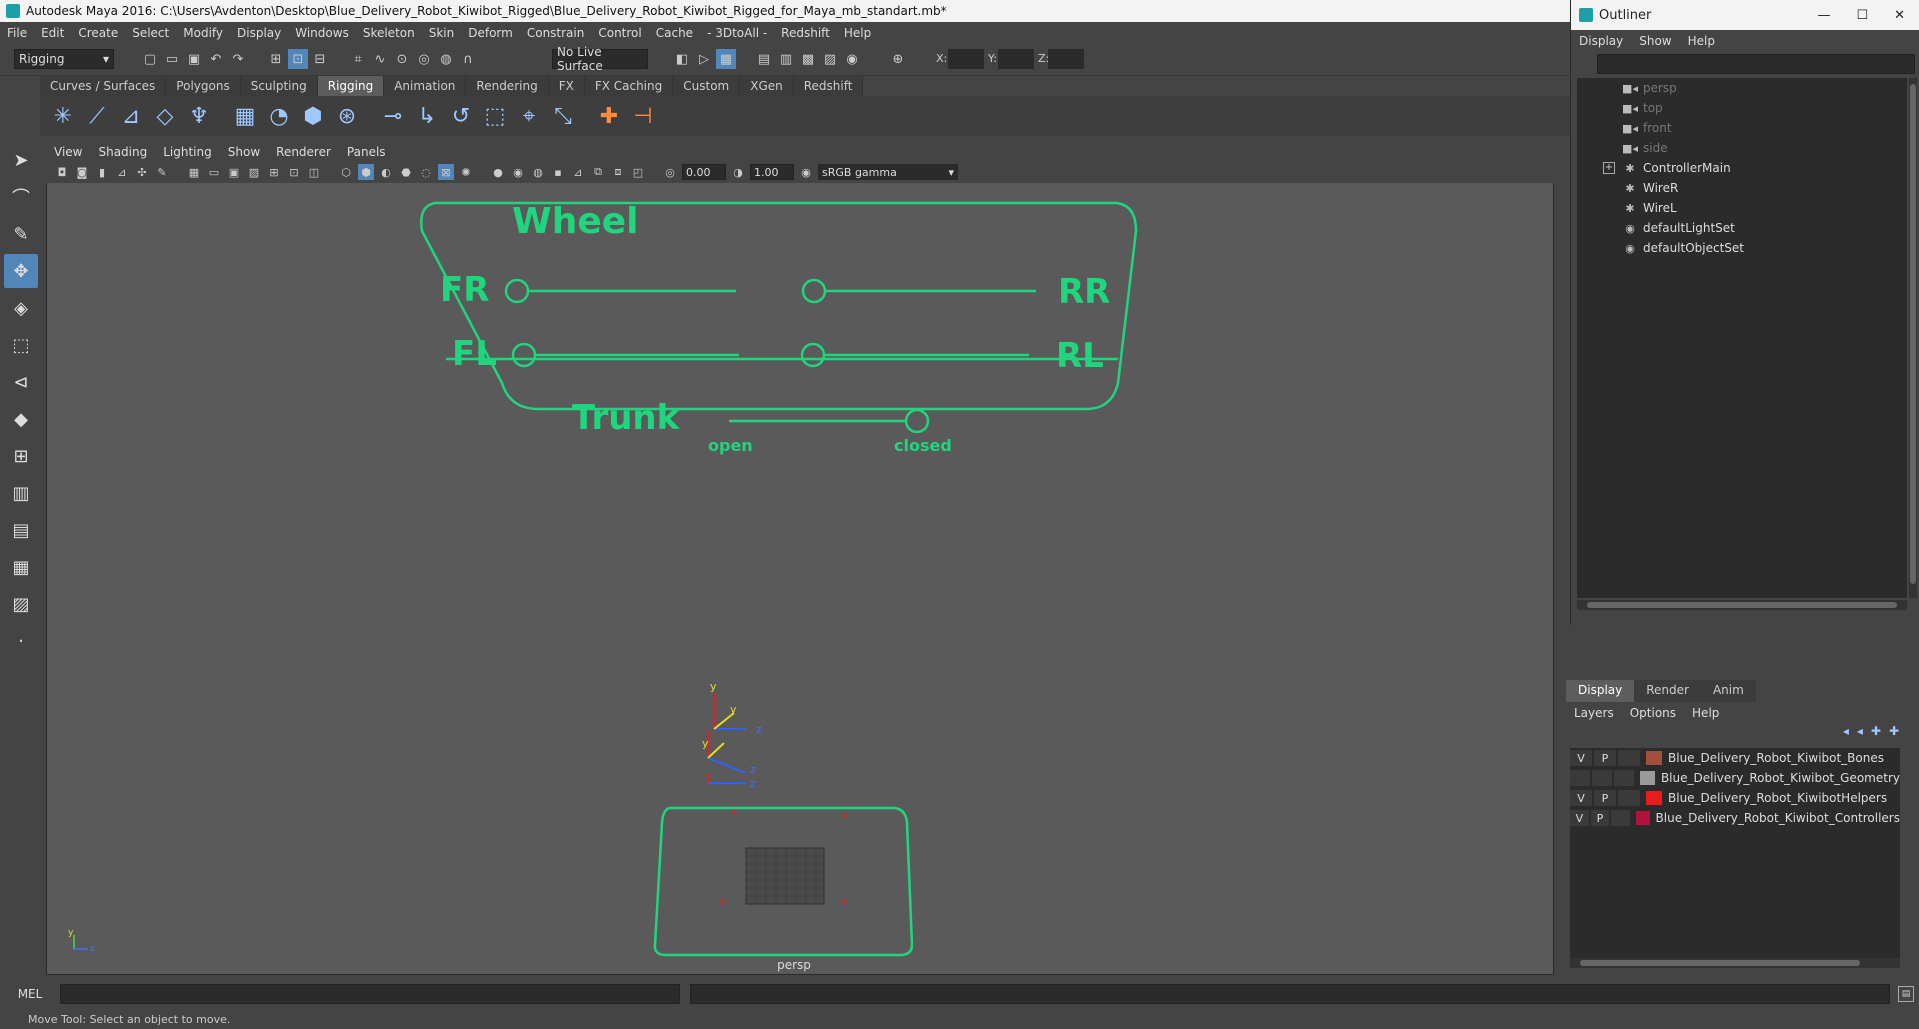 This screenshot has height=1029, width=1919. I want to click on viewport-menu-lighting: Lighting, so click(187, 152).